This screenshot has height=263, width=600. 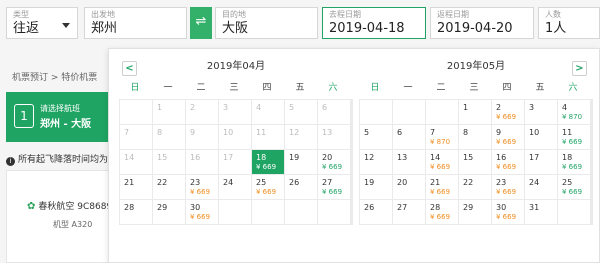 I want to click on passenger-count-select: 人数 1人, so click(x=569, y=23).